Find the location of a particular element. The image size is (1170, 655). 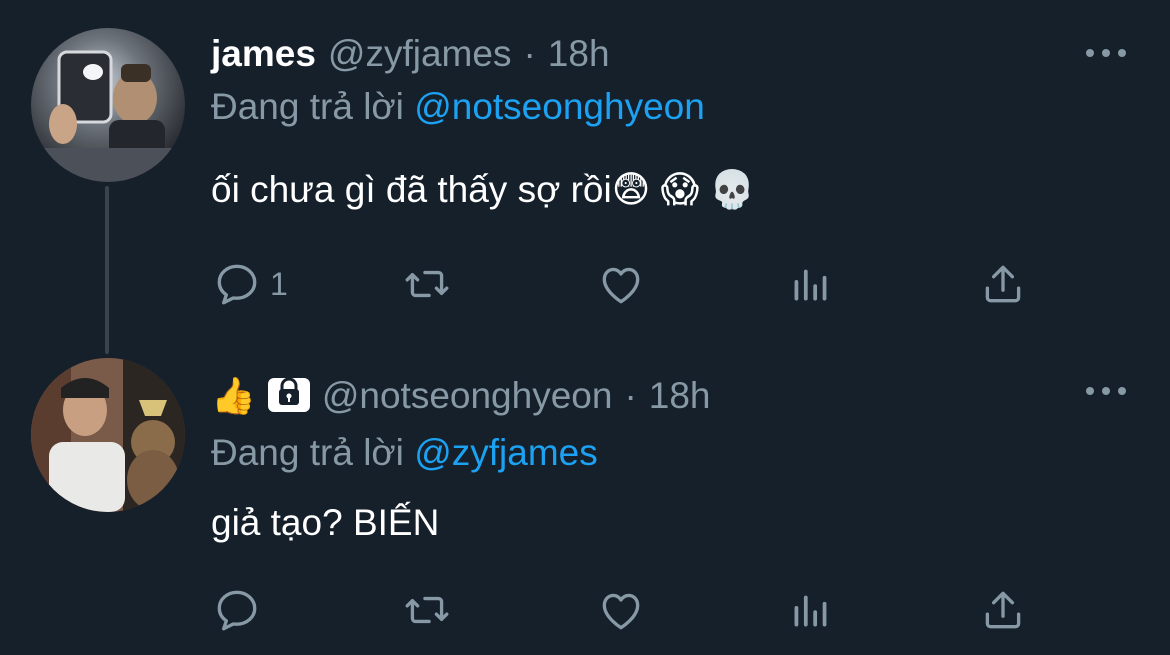

replying-to: Đang trả lời @notseonghyeon is located at coordinates (458, 107).